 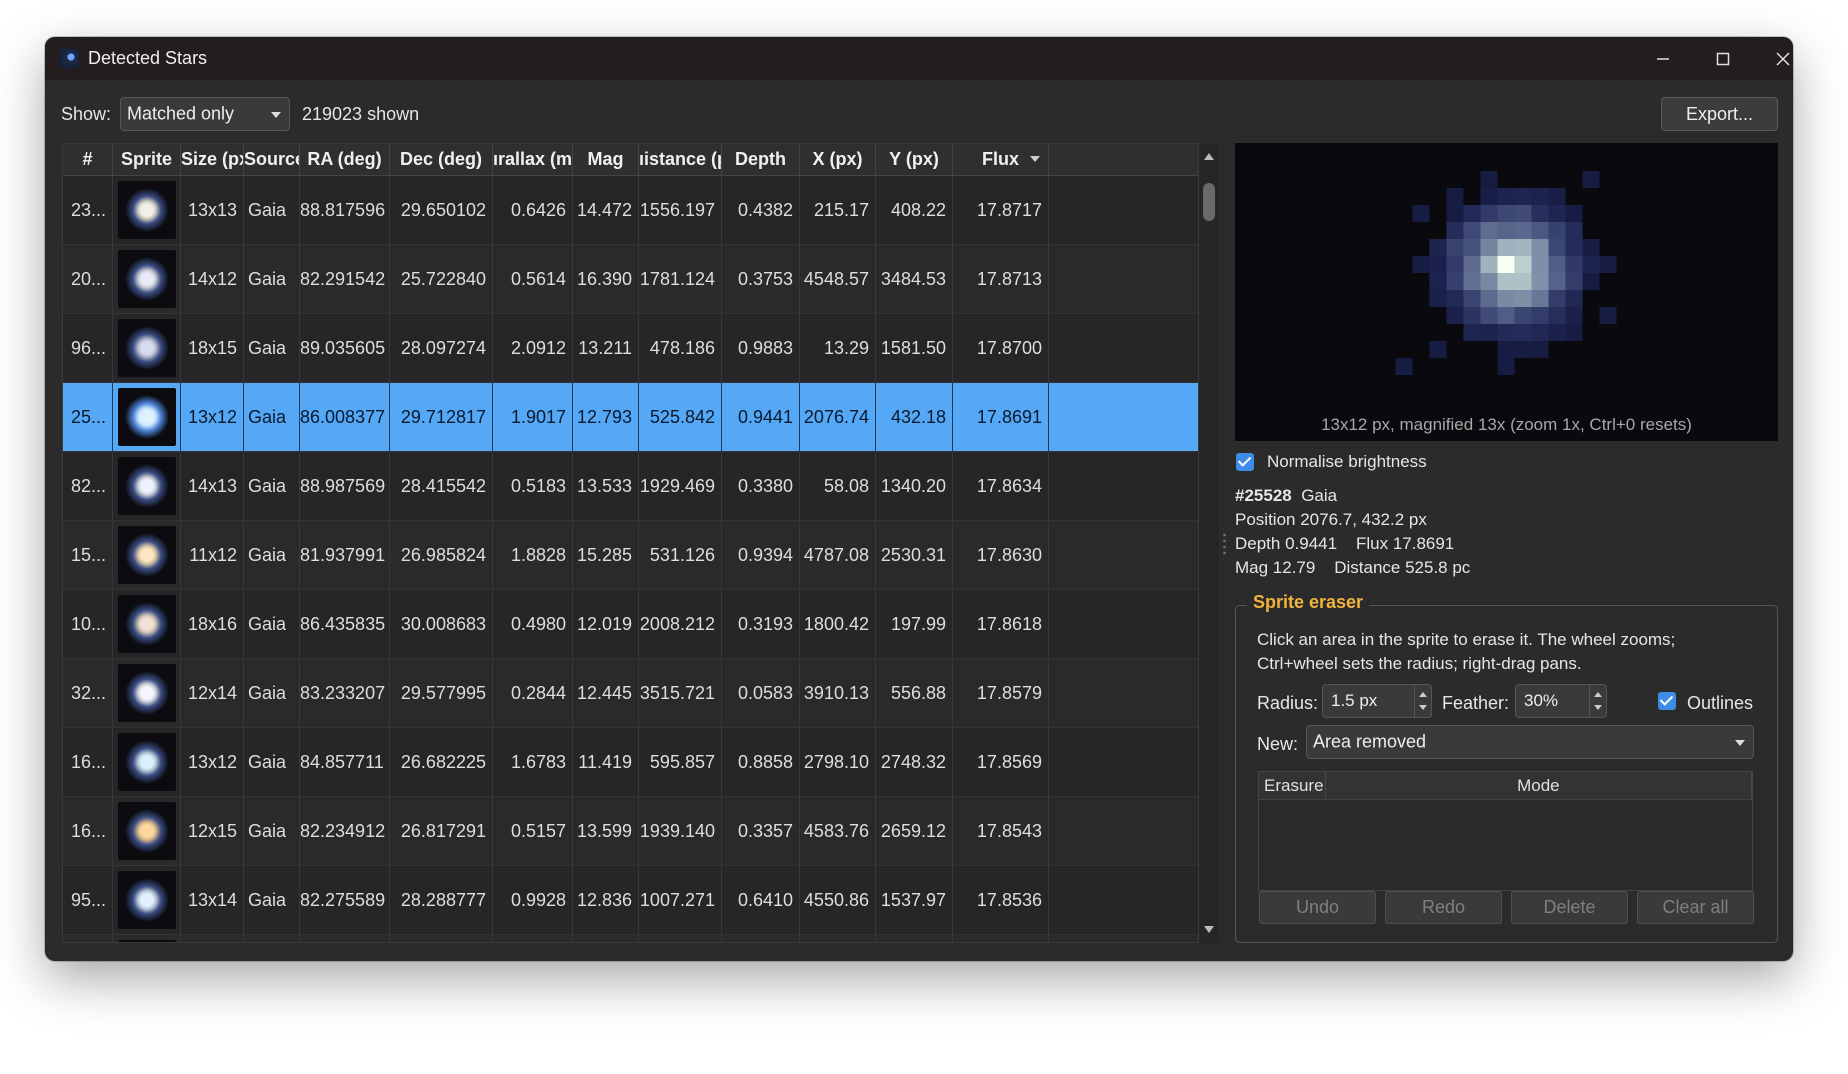 I want to click on column-header-mag: Mag, so click(x=606, y=159).